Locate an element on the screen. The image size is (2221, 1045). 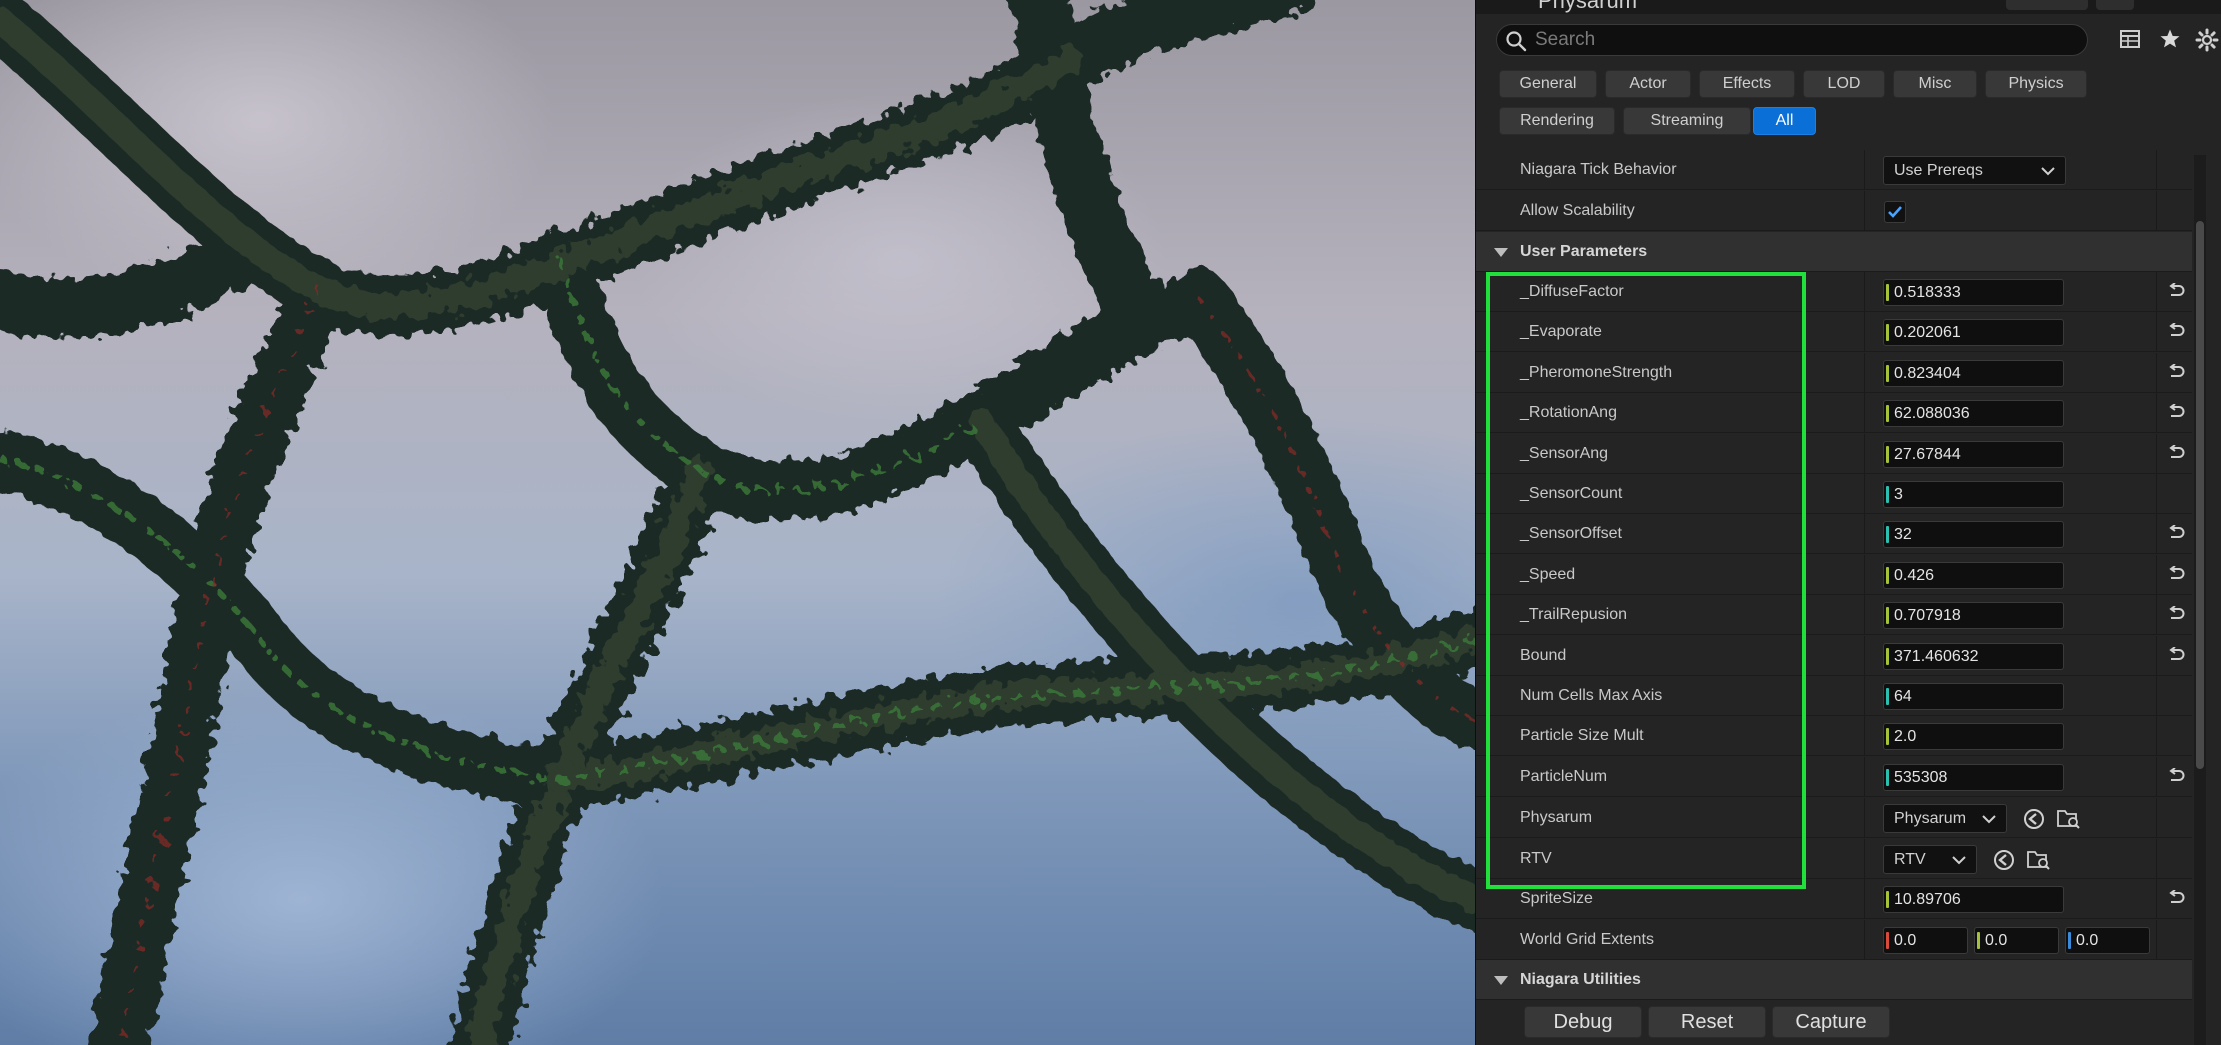
dropdown-value: RTV is located at coordinates (1910, 859).